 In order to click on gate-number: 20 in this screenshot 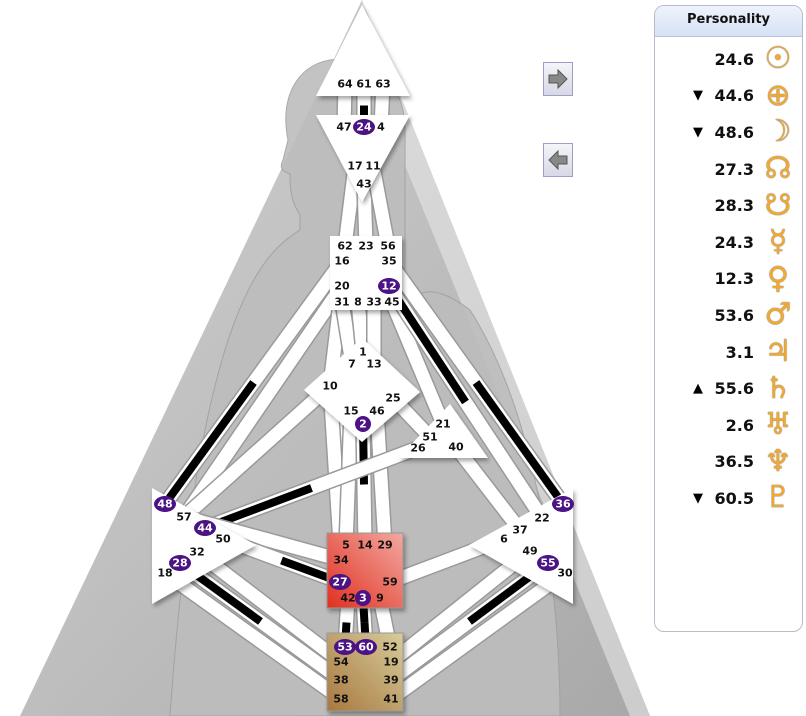, I will do `click(342, 286)`.